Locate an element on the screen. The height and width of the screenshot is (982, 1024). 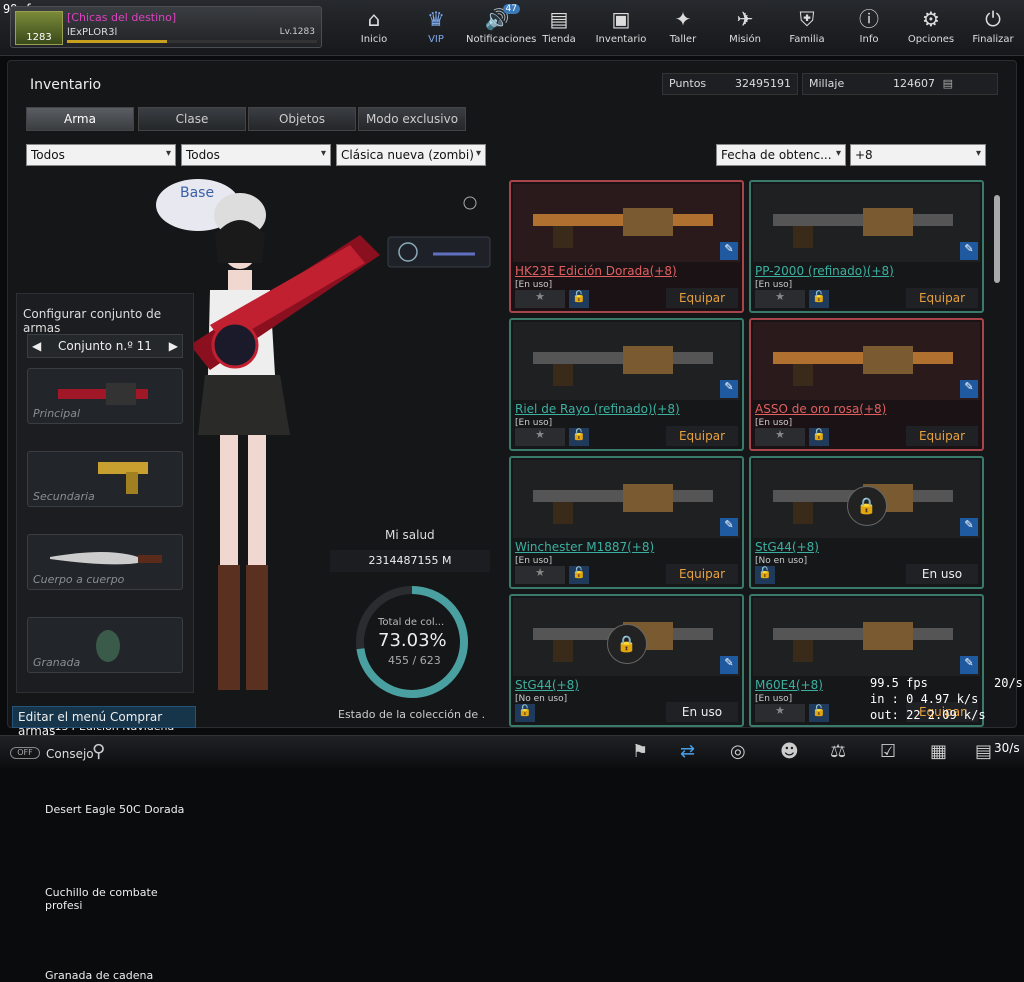
slot-grenade: Granada is located at coordinates (105, 645).